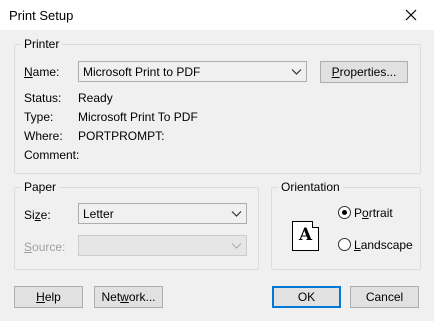 This screenshot has width=434, height=321. Describe the element at coordinates (42, 72) in the screenshot. I see `name-label: Name:` at that location.